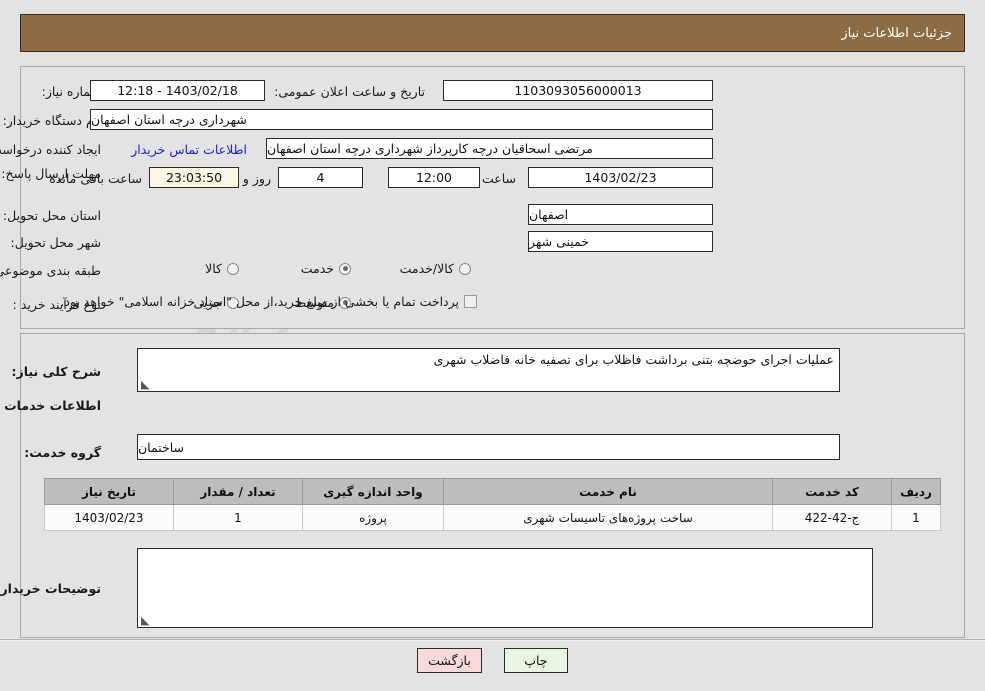 The image size is (985, 691). I want to click on cell-code: ج-42-422, so click(832, 517).